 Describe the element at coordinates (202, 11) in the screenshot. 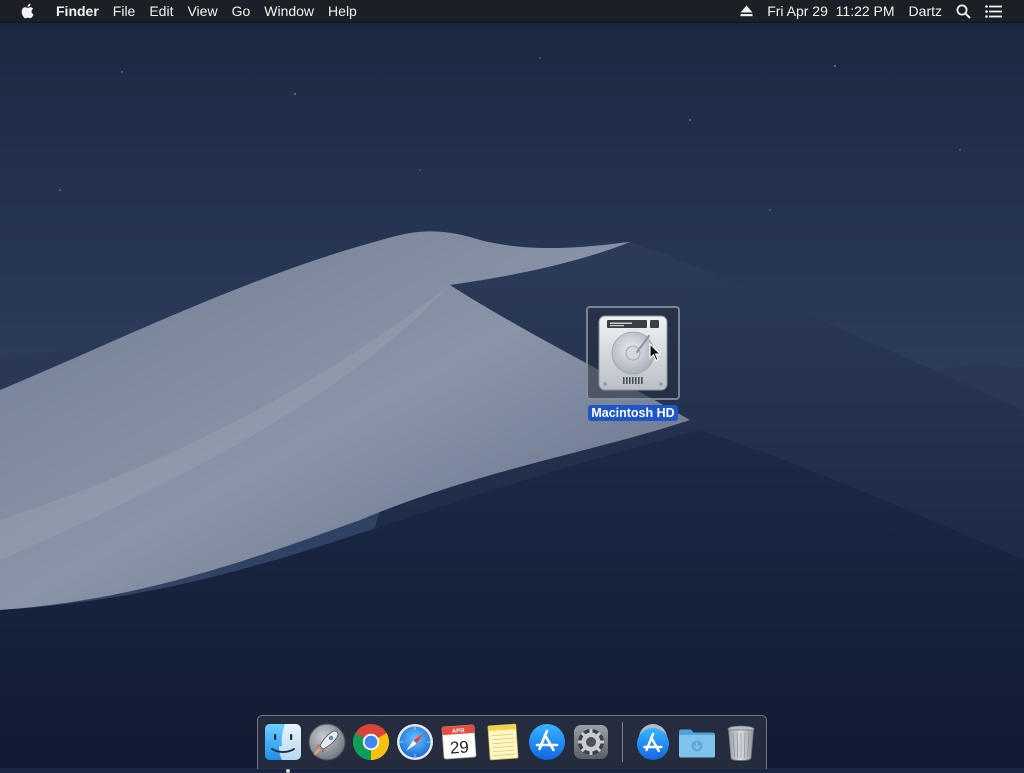

I see `menu-view: View` at that location.